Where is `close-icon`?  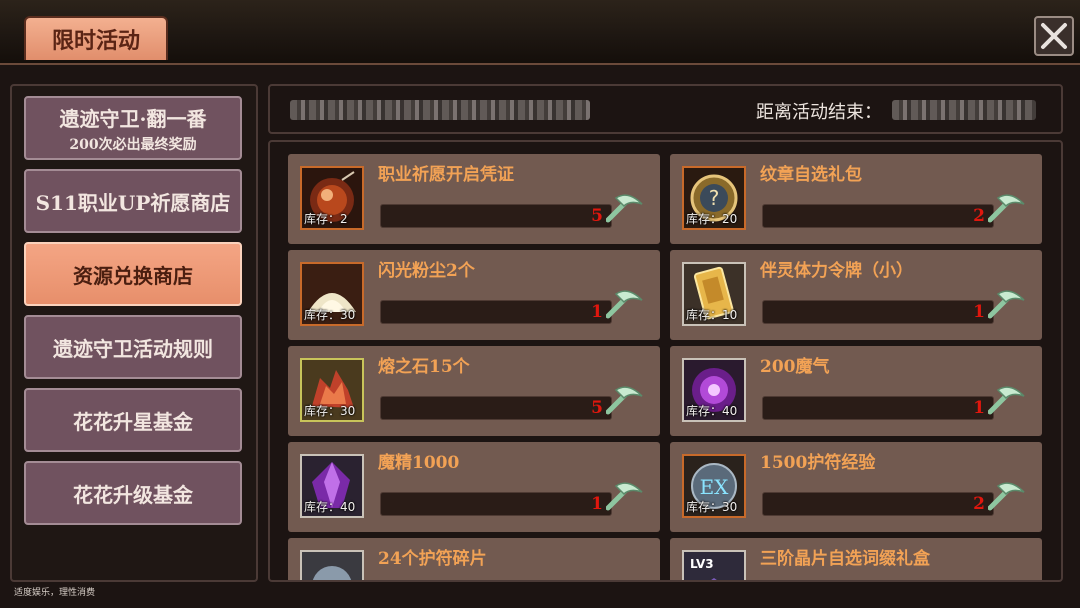
close-icon is located at coordinates (1054, 36).